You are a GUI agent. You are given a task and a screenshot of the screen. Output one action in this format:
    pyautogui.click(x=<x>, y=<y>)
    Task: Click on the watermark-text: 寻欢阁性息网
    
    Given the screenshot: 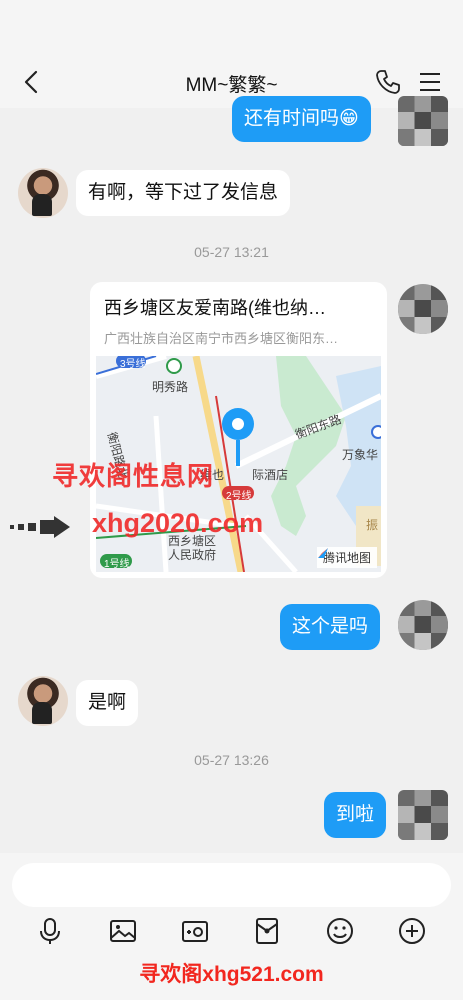 What is the action you would take?
    pyautogui.click(x=133, y=476)
    